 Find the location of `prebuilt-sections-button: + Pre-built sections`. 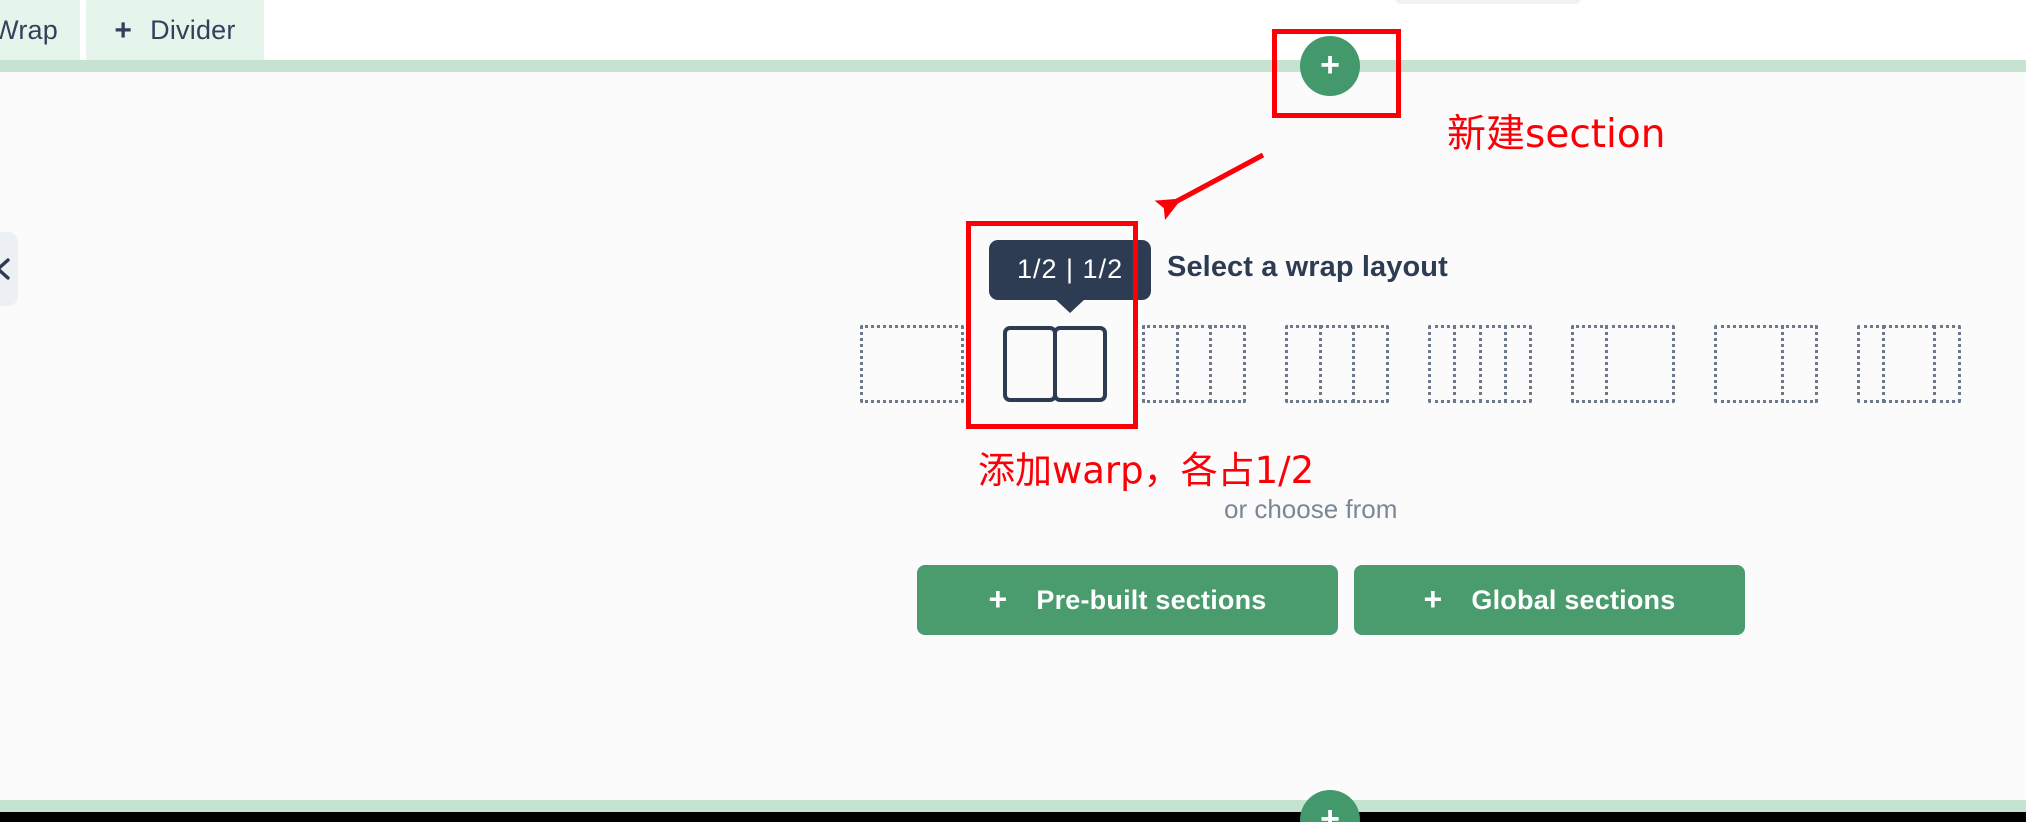

prebuilt-sections-button: + Pre-built sections is located at coordinates (1127, 600).